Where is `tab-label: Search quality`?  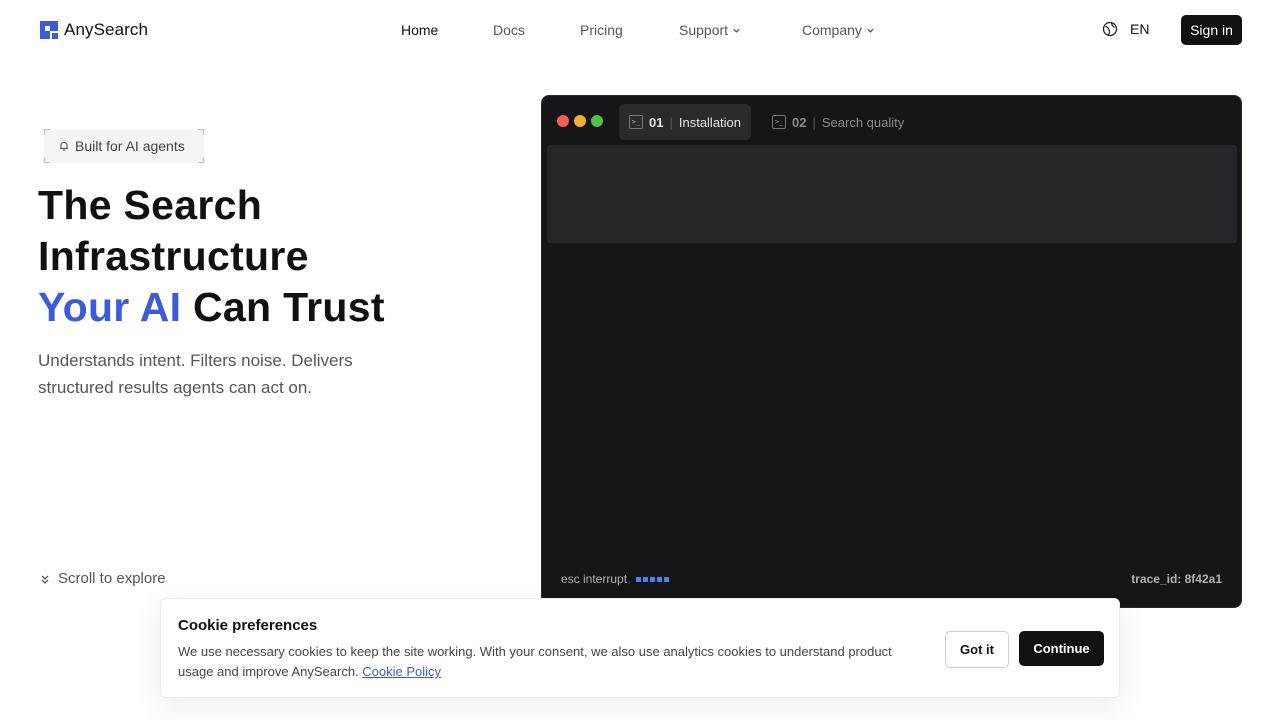 tab-label: Search quality is located at coordinates (863, 122).